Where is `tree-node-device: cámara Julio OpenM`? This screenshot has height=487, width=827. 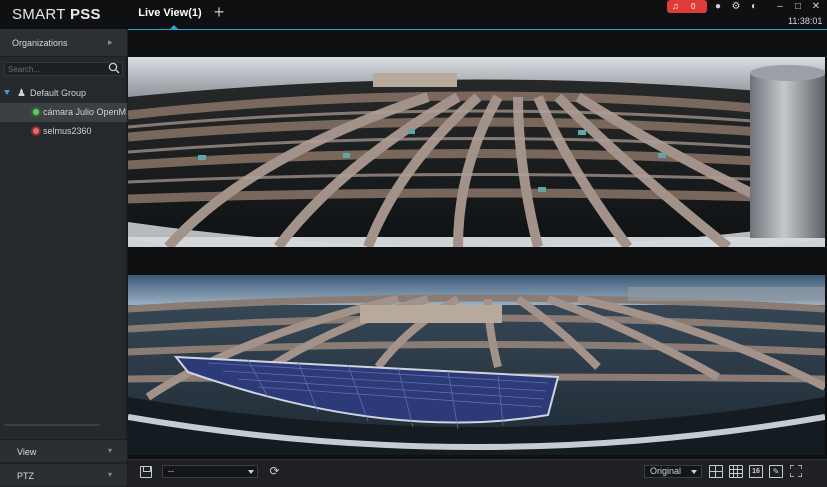 tree-node-device: cámara Julio OpenM is located at coordinates (63, 112).